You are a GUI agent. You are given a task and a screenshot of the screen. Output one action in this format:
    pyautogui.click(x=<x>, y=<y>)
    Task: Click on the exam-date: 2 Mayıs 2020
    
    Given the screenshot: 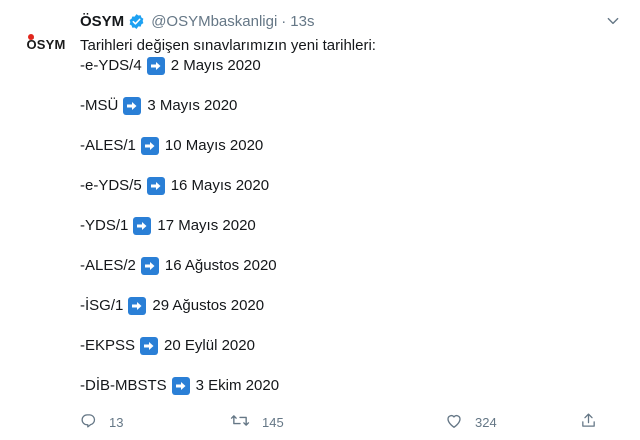 What is the action you would take?
    pyautogui.click(x=215, y=65)
    